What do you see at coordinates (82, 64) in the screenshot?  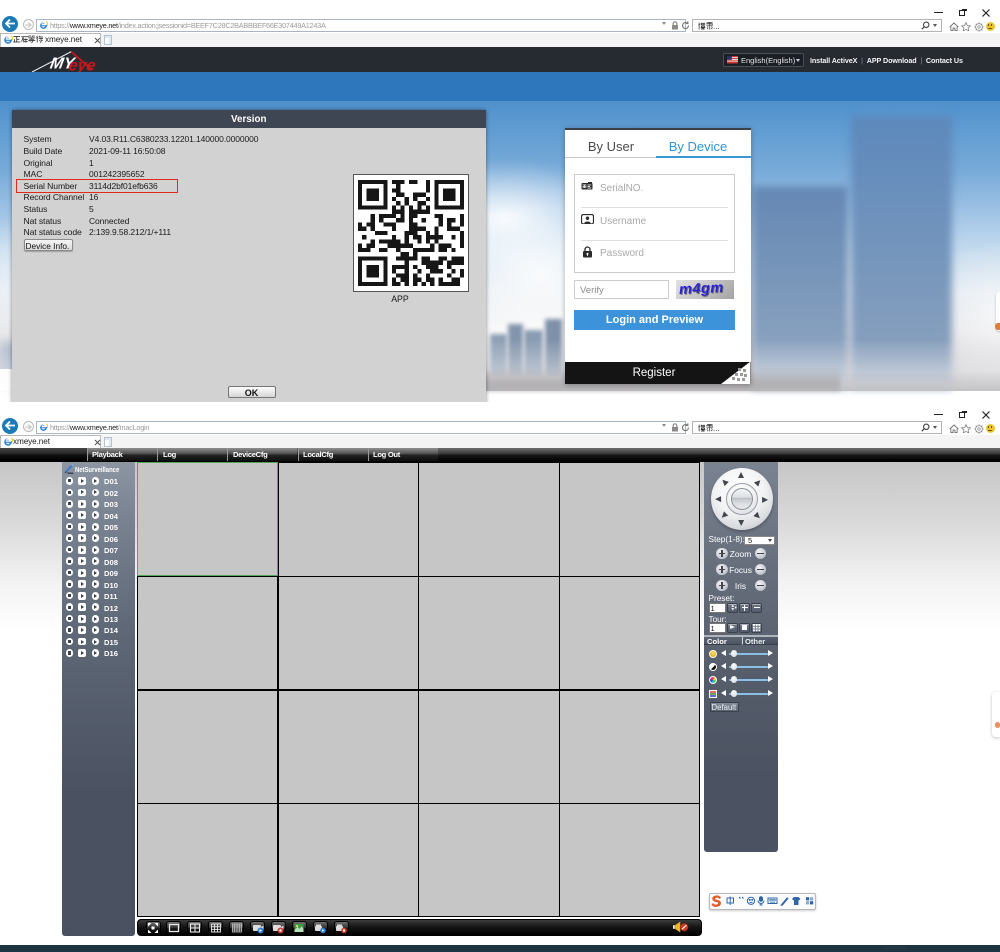 I see `svg-text: eye` at bounding box center [82, 64].